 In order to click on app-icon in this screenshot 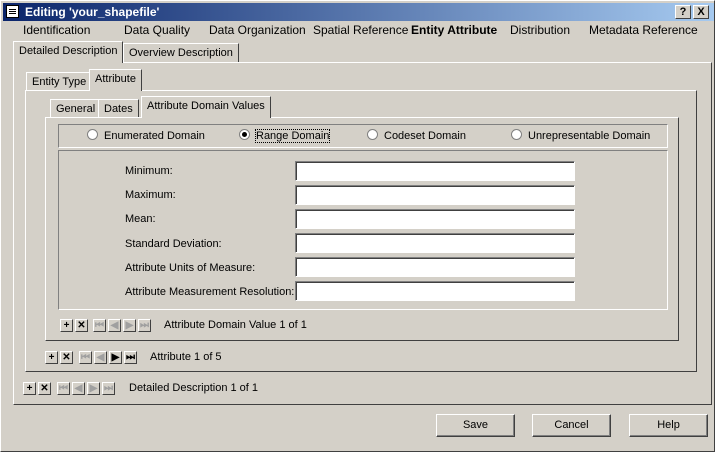, I will do `click(12, 11)`.